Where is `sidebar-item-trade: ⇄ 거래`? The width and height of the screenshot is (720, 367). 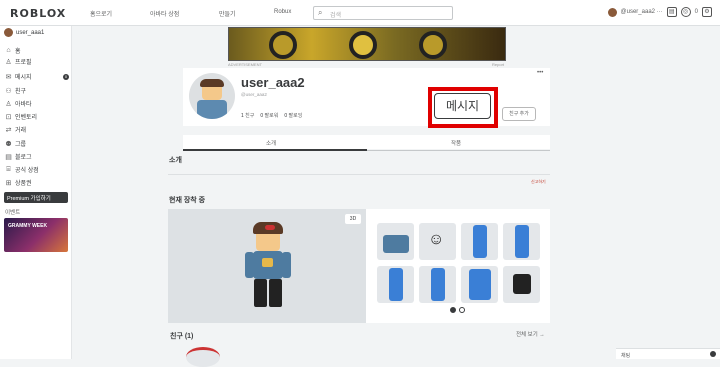 sidebar-item-trade: ⇄ 거래 is located at coordinates (15, 130).